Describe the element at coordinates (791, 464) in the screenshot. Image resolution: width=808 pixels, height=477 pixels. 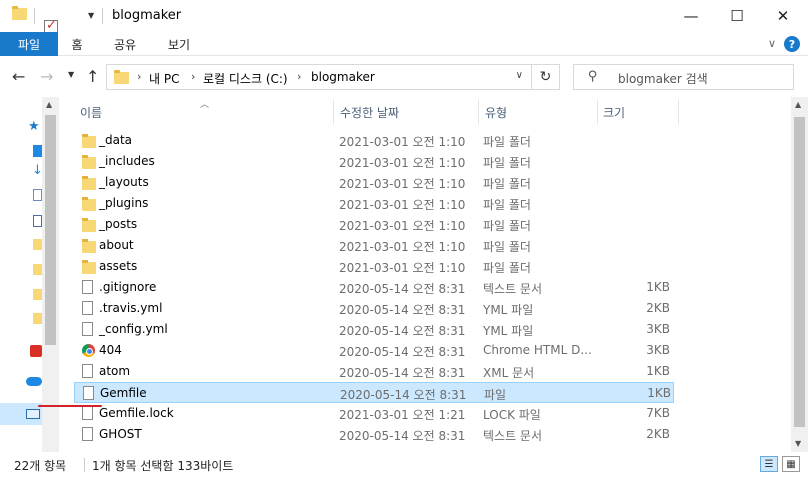
I see `large-icons-view-icon: ▦` at that location.